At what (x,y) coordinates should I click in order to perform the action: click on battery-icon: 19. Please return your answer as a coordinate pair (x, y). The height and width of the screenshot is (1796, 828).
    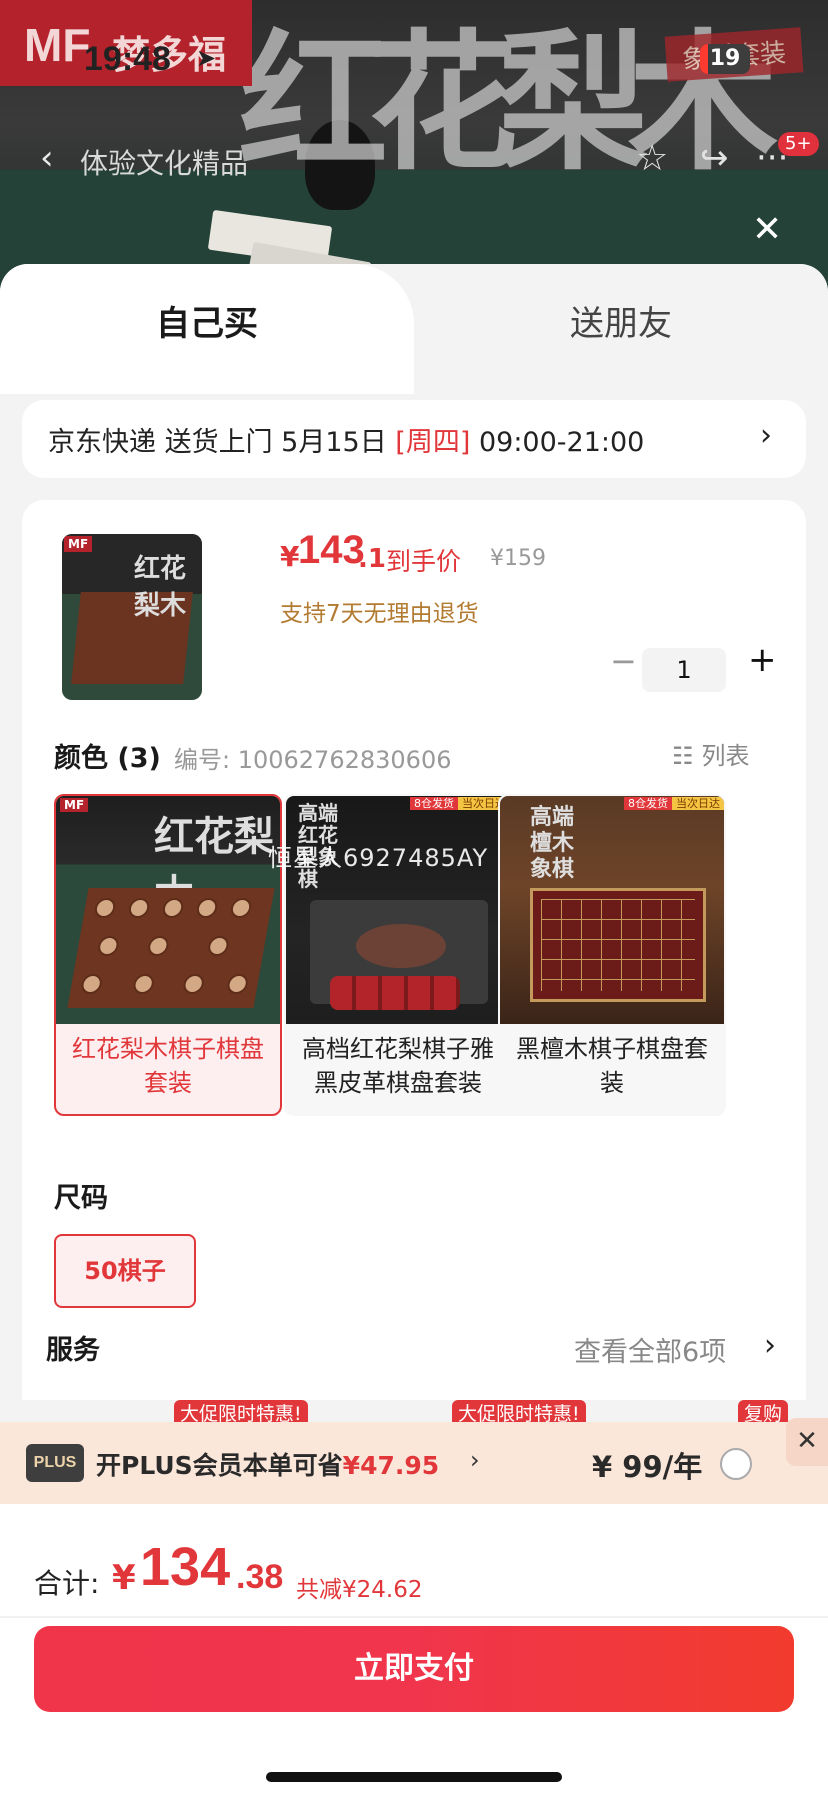
    Looking at the image, I should click on (725, 59).